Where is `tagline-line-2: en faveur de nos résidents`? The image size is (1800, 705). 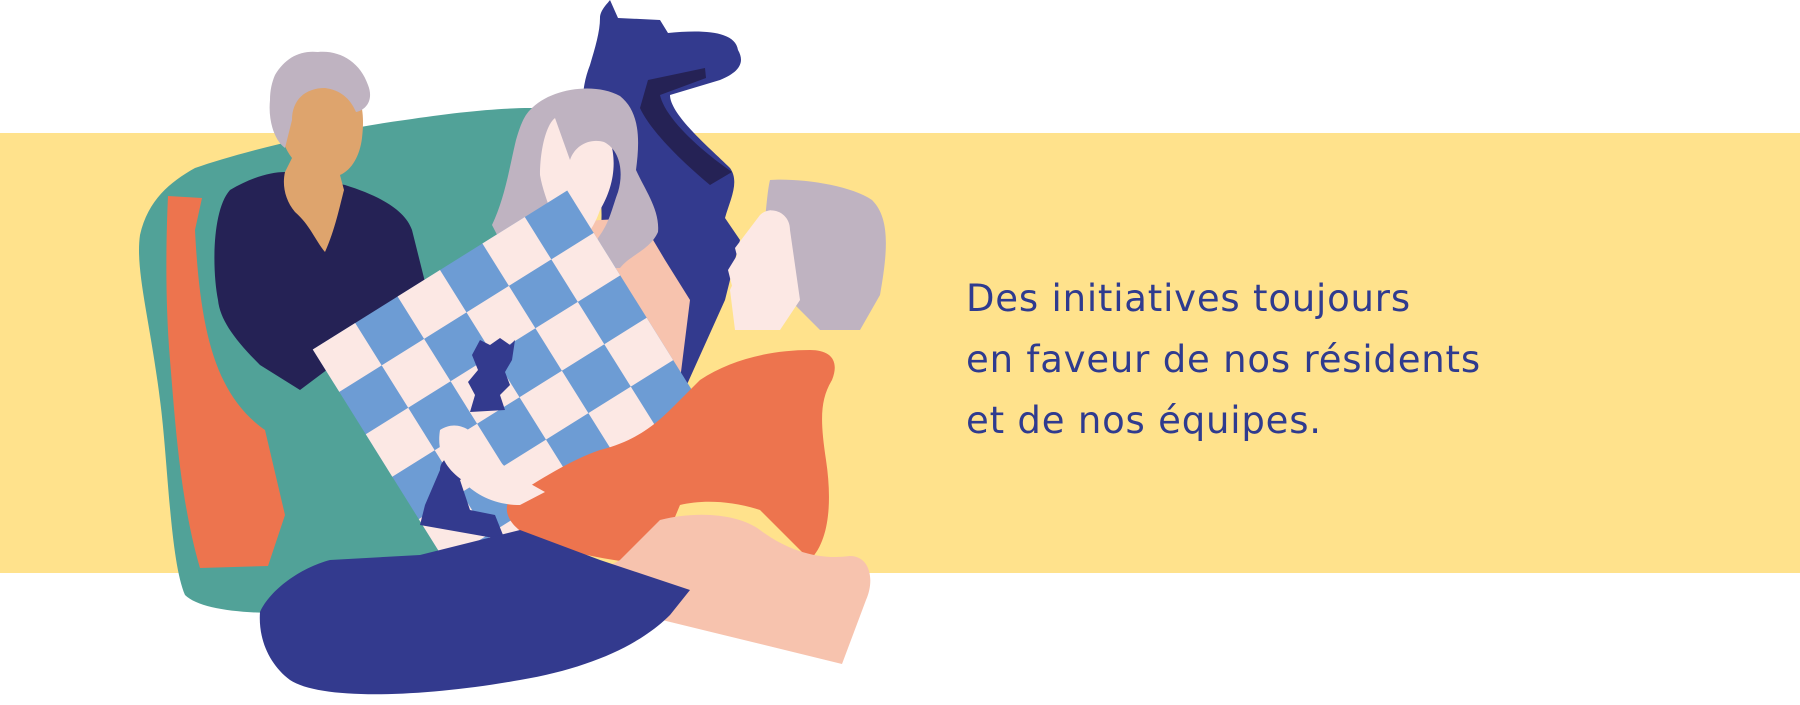 tagline-line-2: en faveur de nos résidents is located at coordinates (1223, 359).